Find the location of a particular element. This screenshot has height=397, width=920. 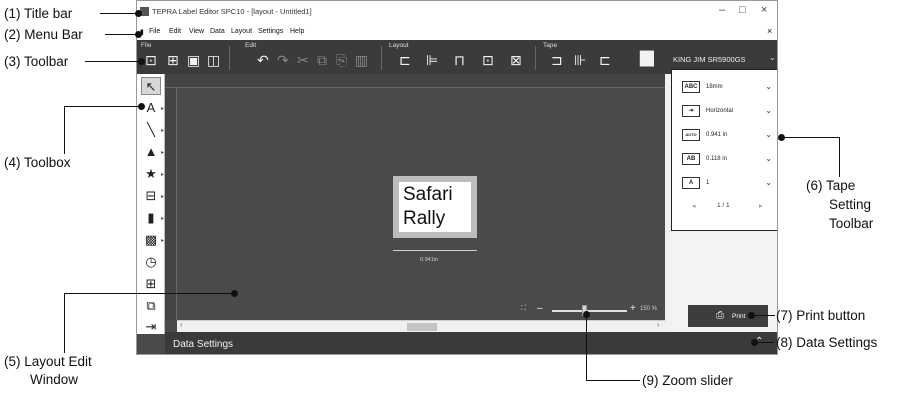

center-icon: ⊡ is located at coordinates (488, 60).